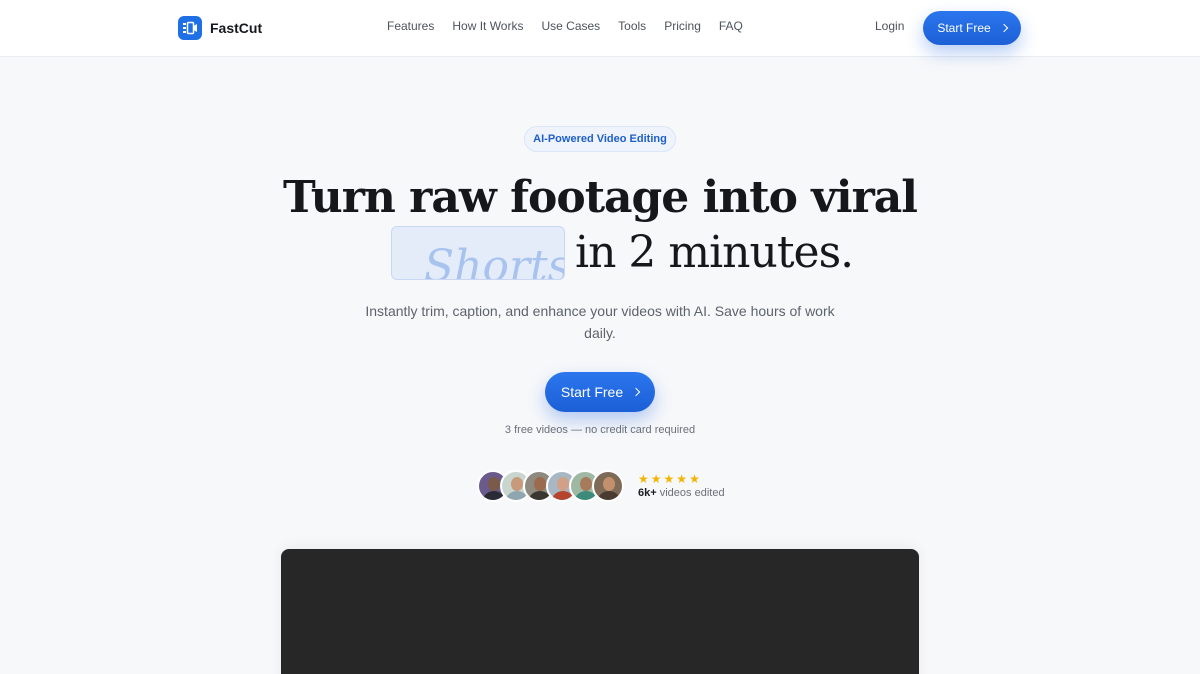  What do you see at coordinates (494, 260) in the screenshot?
I see `rotating-word: Shorts` at bounding box center [494, 260].